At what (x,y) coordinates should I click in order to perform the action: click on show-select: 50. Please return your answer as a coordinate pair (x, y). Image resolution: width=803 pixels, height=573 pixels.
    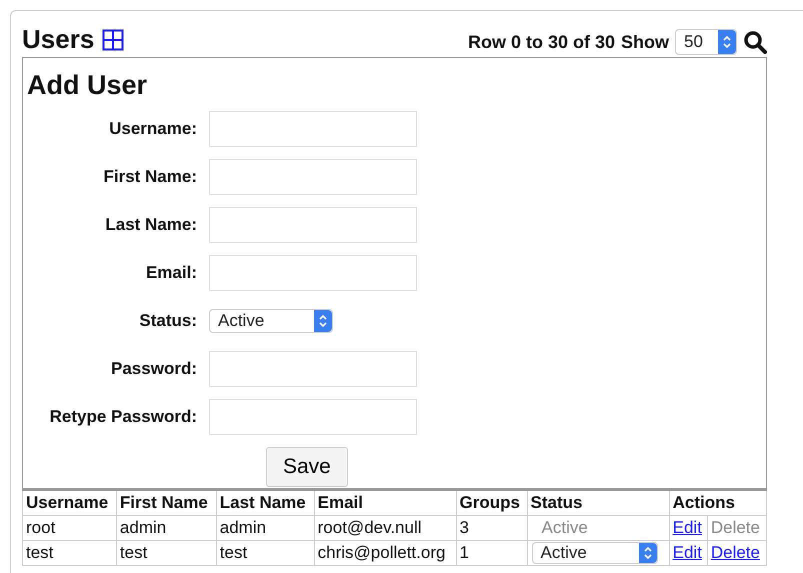
    Looking at the image, I should click on (706, 42).